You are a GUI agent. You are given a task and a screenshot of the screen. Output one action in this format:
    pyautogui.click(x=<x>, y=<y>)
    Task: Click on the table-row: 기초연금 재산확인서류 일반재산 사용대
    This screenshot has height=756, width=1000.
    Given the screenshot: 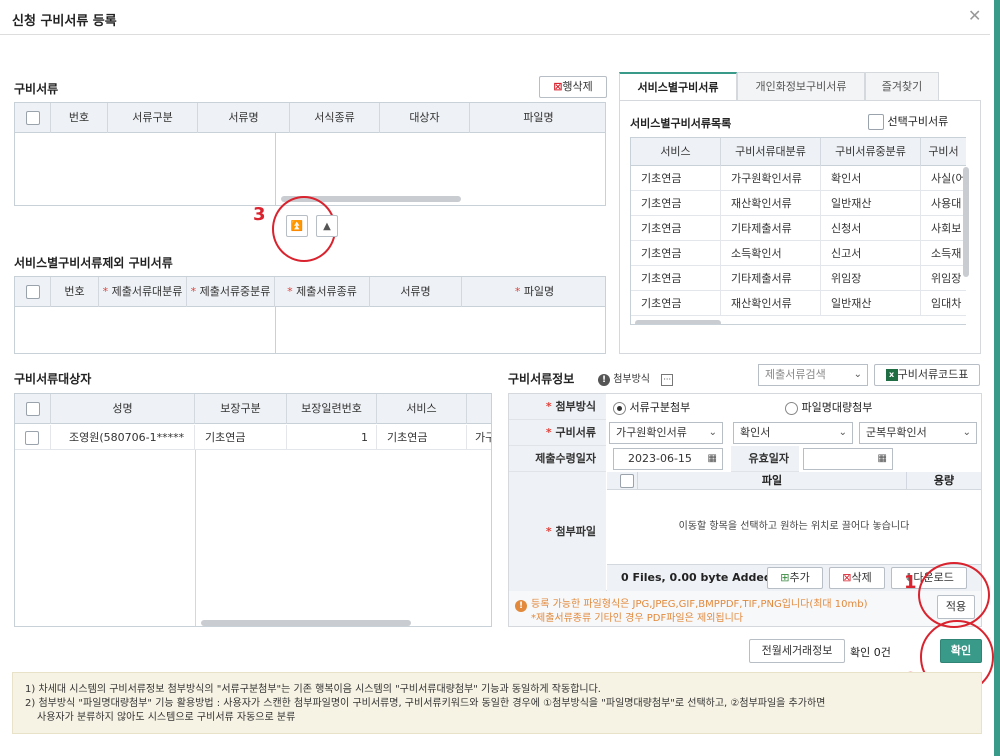 What is the action you would take?
    pyautogui.click(x=798, y=203)
    